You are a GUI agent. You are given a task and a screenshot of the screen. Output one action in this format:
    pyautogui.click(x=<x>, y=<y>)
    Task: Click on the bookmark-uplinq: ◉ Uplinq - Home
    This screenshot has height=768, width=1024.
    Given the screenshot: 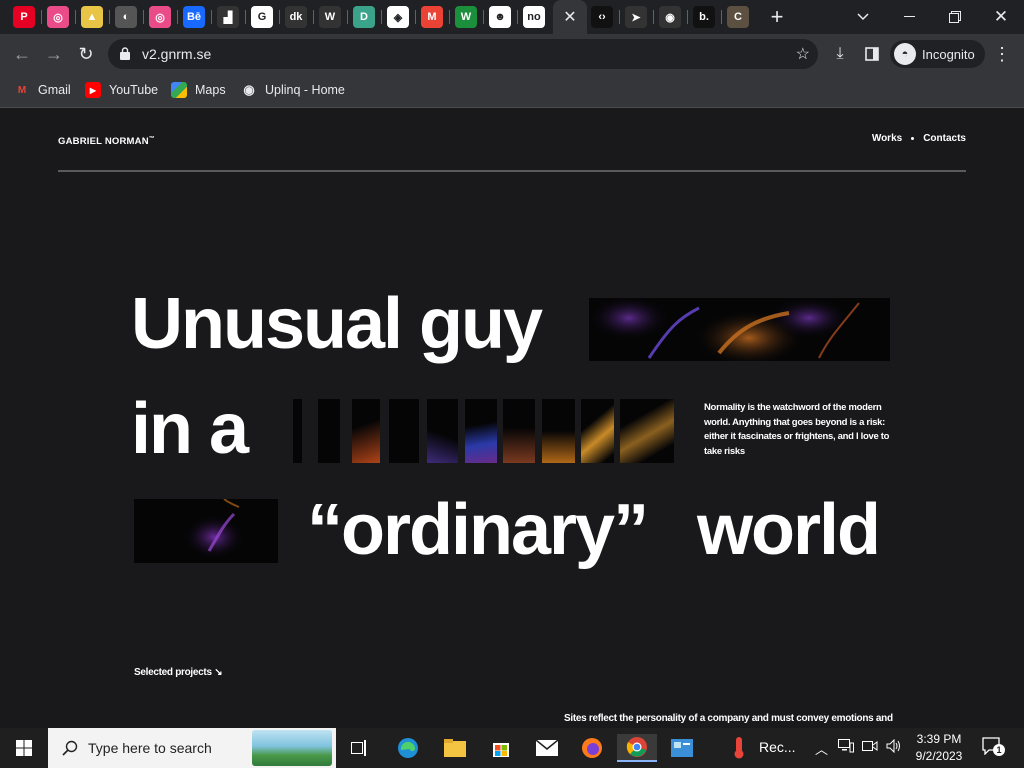 What is the action you would take?
    pyautogui.click(x=293, y=90)
    